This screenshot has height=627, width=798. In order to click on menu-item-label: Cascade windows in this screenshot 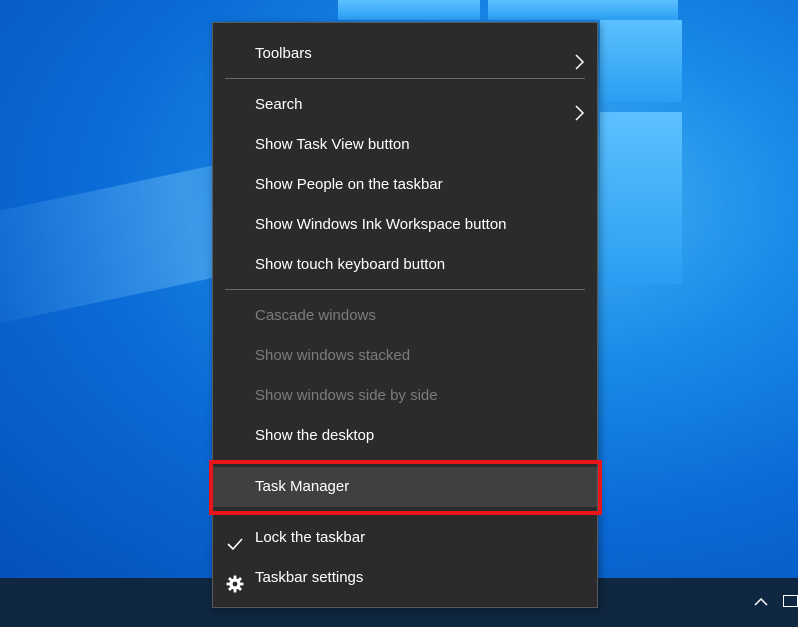, I will do `click(315, 315)`.